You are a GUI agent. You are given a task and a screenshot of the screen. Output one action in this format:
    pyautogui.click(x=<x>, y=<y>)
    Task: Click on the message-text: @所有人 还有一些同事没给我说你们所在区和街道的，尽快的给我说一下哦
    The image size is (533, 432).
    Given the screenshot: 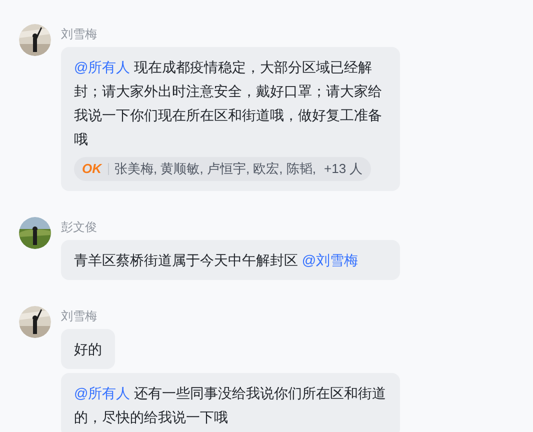 What is the action you would take?
    pyautogui.click(x=230, y=405)
    